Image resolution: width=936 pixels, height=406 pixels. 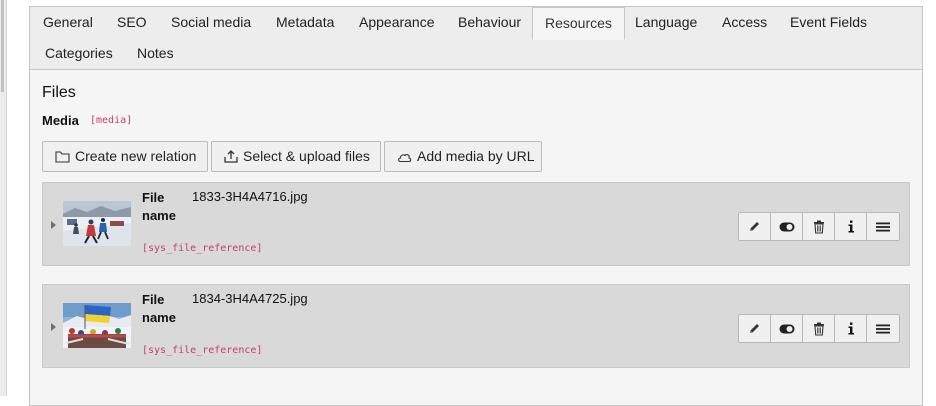 What do you see at coordinates (828, 22) in the screenshot?
I see `tab-event-fields: Event Fields` at bounding box center [828, 22].